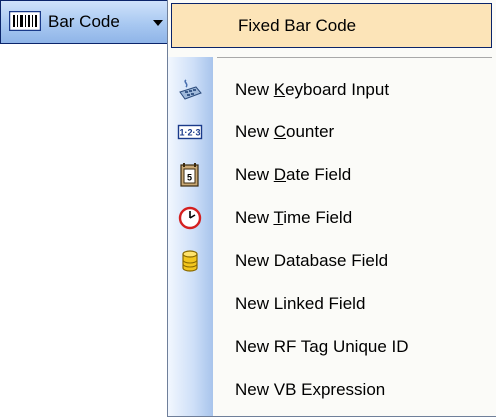 The width and height of the screenshot is (496, 417). Describe the element at coordinates (285, 131) in the screenshot. I see `menu-item-label: New Counter` at that location.